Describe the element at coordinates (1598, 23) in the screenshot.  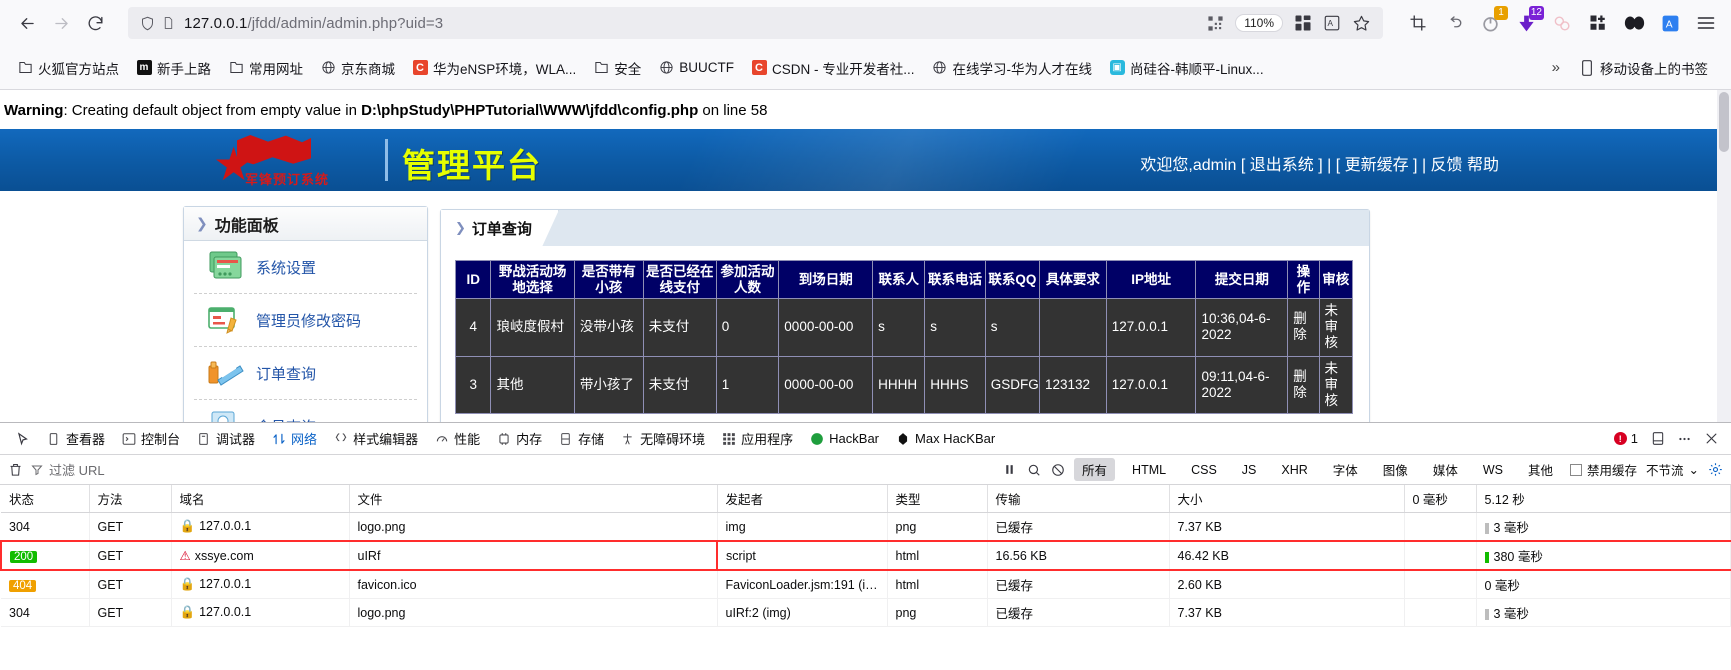
I see `add-grid-icon` at that location.